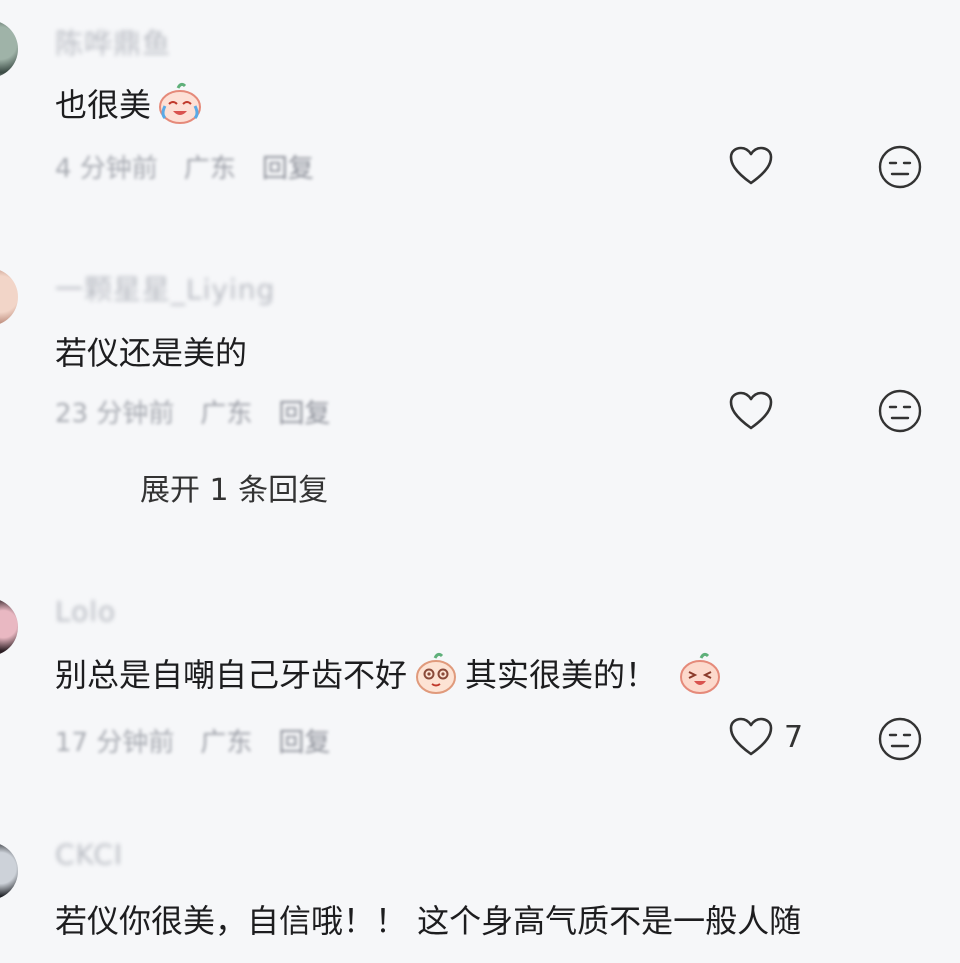 The image size is (960, 963). What do you see at coordinates (165, 288) in the screenshot?
I see `username: 一颗星星_Liying` at bounding box center [165, 288].